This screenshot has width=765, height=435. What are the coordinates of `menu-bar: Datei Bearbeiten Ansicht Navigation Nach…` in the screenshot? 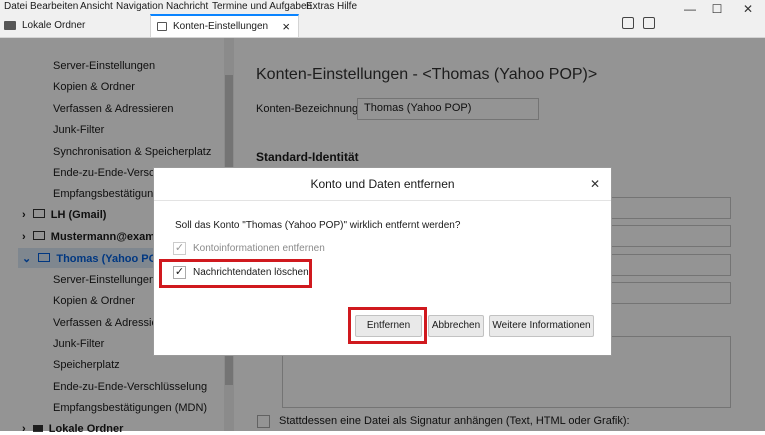 It's located at (382, 8).